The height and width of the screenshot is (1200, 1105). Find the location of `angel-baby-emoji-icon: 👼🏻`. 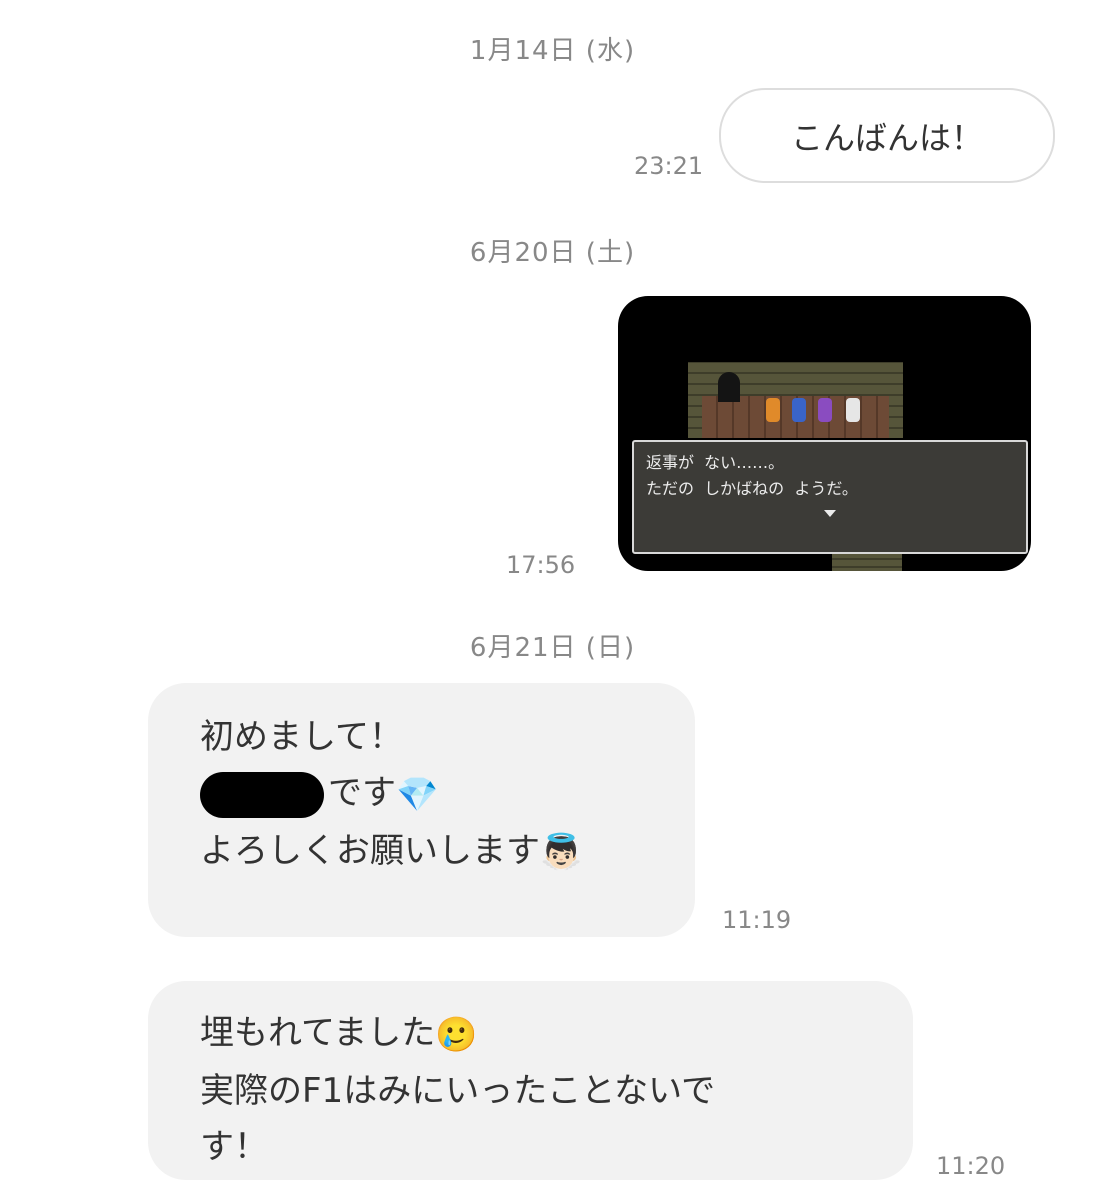

angel-baby-emoji-icon: 👼🏻 is located at coordinates (561, 852).